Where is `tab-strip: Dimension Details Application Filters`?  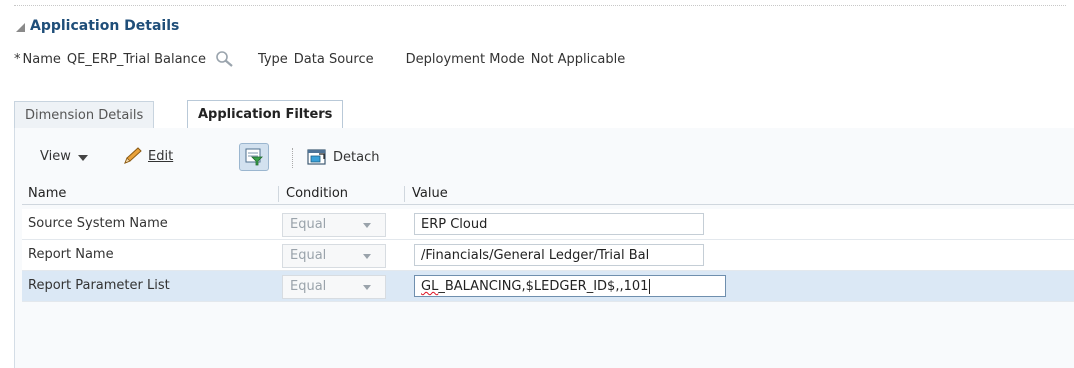
tab-strip: Dimension Details Application Filters is located at coordinates (544, 114).